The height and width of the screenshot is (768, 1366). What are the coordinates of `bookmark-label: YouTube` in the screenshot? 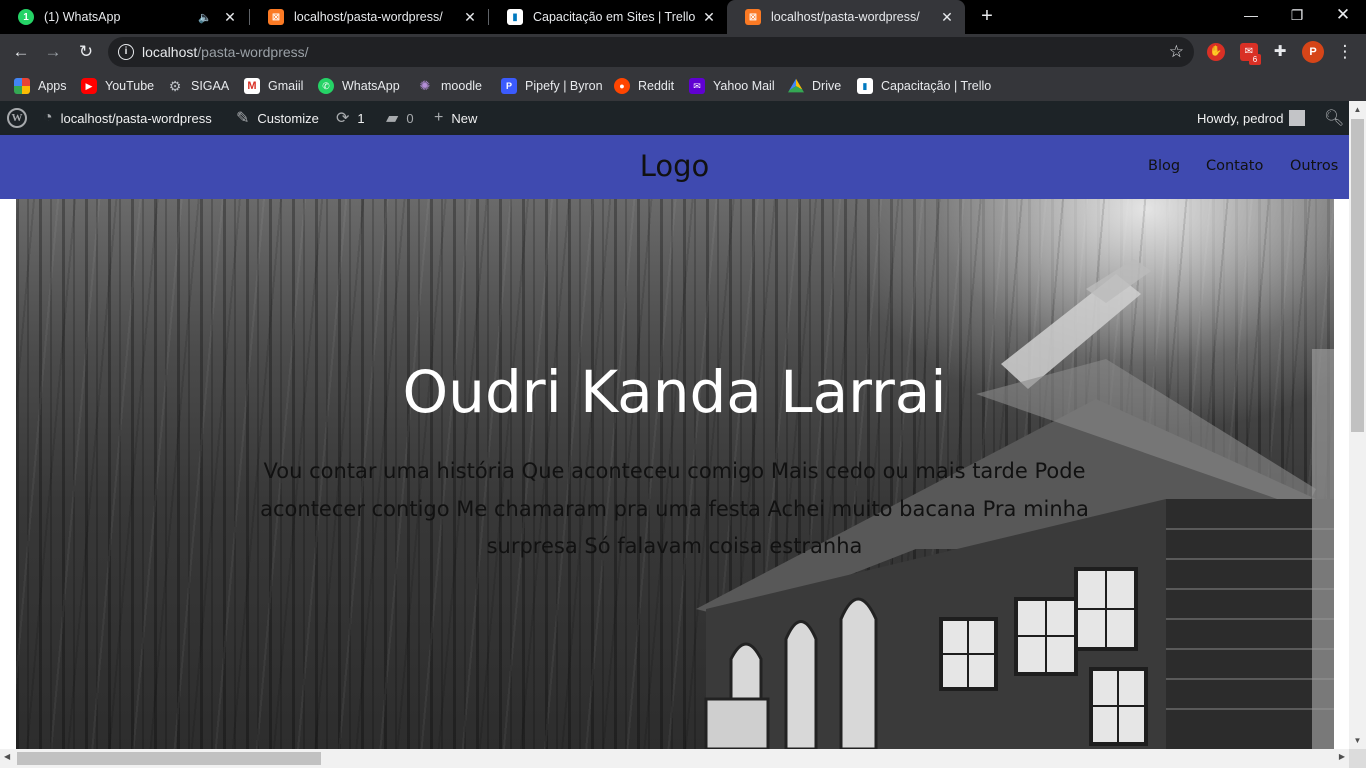 It's located at (130, 86).